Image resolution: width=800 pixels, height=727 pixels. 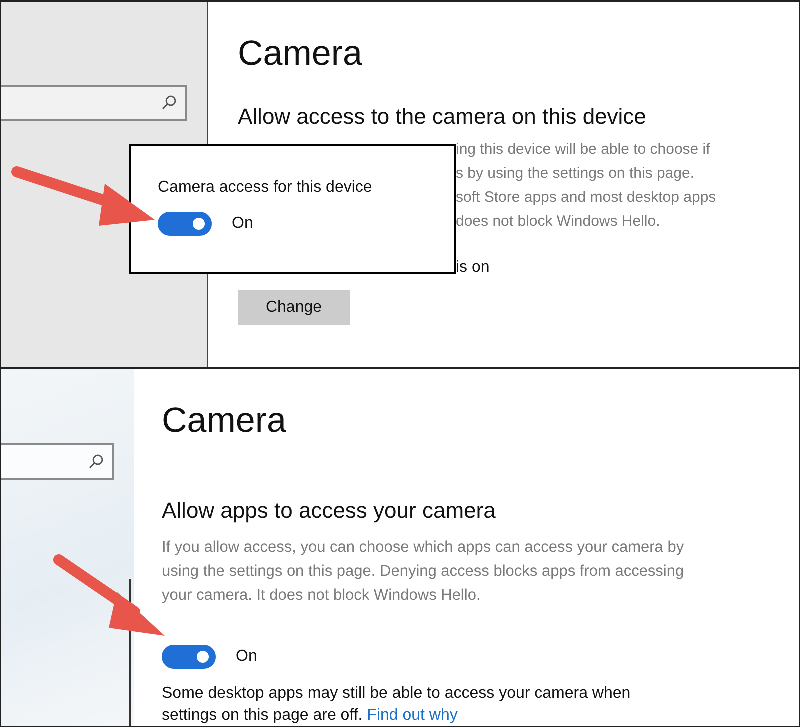 What do you see at coordinates (473, 268) in the screenshot?
I see `status-text: is on` at bounding box center [473, 268].